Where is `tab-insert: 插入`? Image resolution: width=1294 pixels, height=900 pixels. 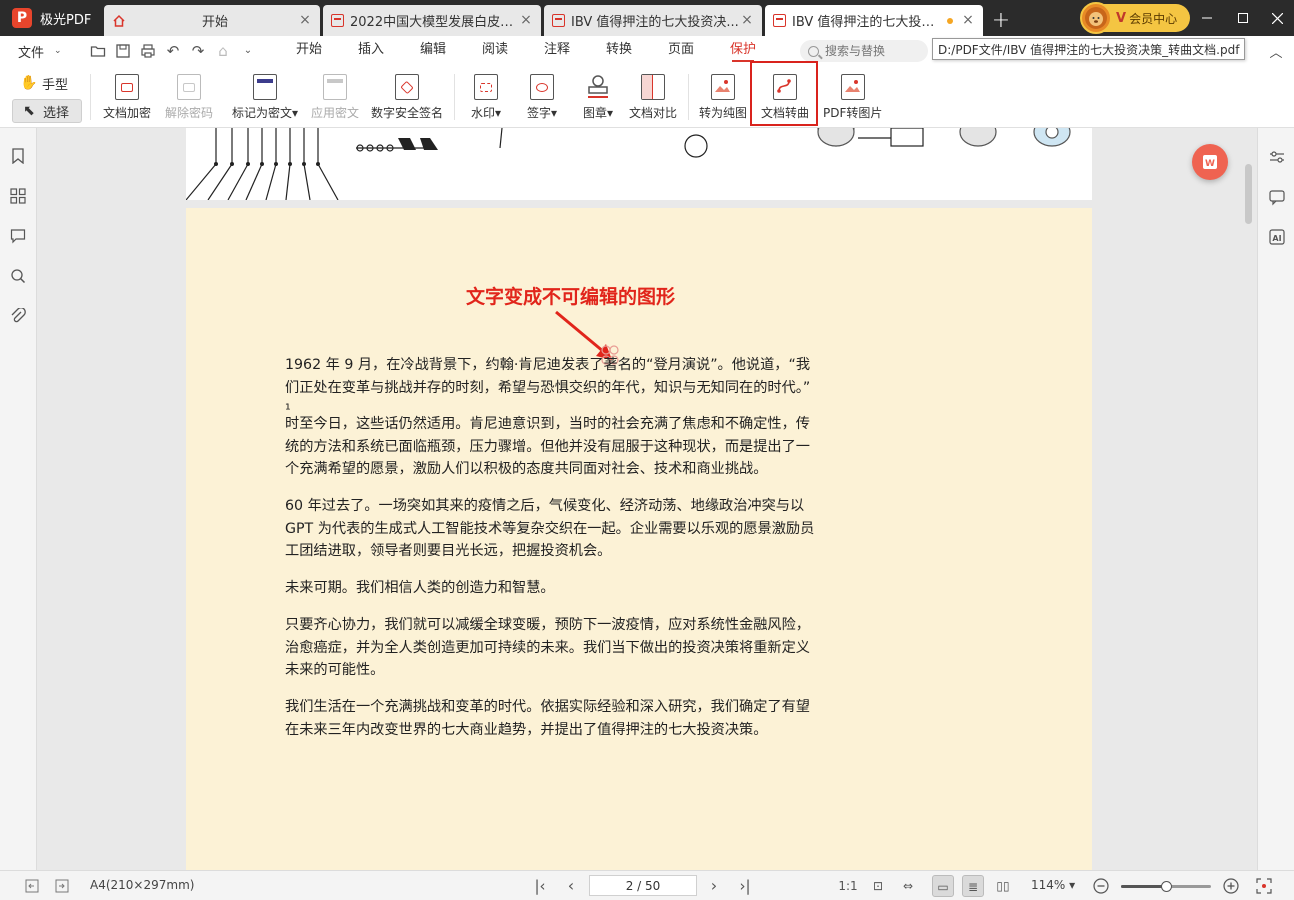 tab-insert: 插入 is located at coordinates (371, 51).